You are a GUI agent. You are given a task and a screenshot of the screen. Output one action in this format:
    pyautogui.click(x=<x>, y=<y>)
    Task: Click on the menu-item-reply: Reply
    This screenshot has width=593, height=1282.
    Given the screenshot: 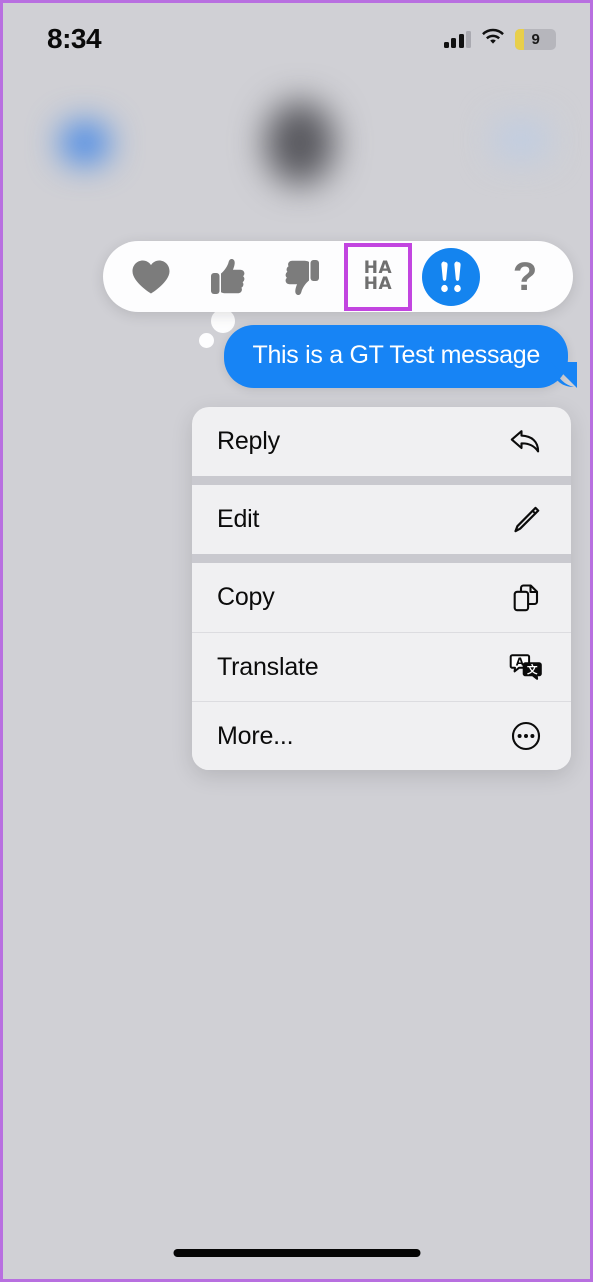 What is the action you would take?
    pyautogui.click(x=381, y=441)
    